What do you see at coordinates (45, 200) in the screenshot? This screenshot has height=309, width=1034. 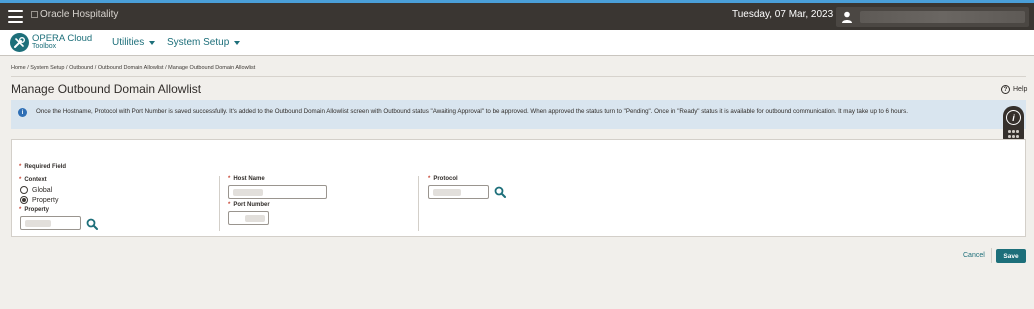 I see `radio-property-label: Property` at bounding box center [45, 200].